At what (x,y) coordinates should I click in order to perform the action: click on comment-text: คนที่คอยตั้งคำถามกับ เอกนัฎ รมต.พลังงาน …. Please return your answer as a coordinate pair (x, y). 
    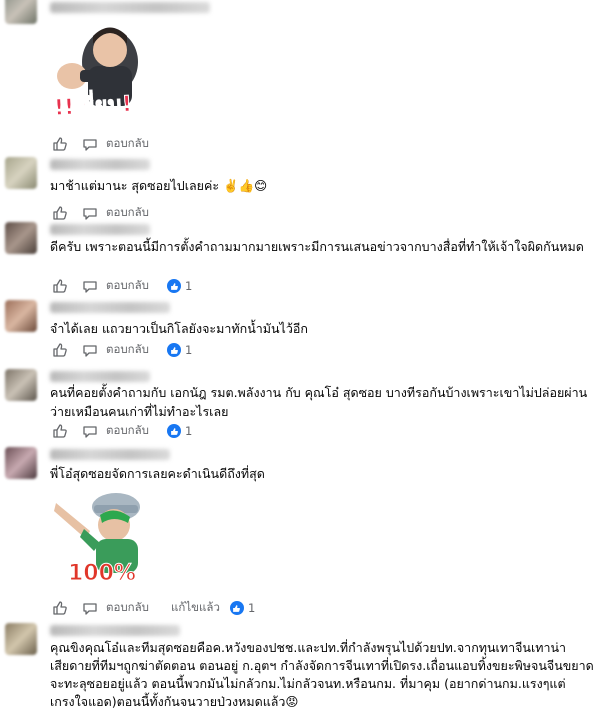
    Looking at the image, I should click on (319, 402).